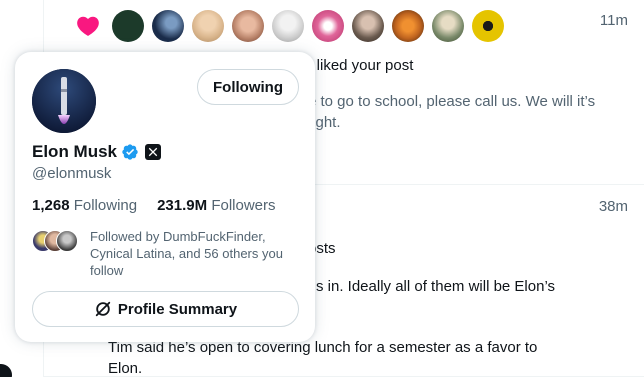 The width and height of the screenshot is (644, 377). What do you see at coordinates (51, 205) in the screenshot?
I see `following-count: 1,268` at bounding box center [51, 205].